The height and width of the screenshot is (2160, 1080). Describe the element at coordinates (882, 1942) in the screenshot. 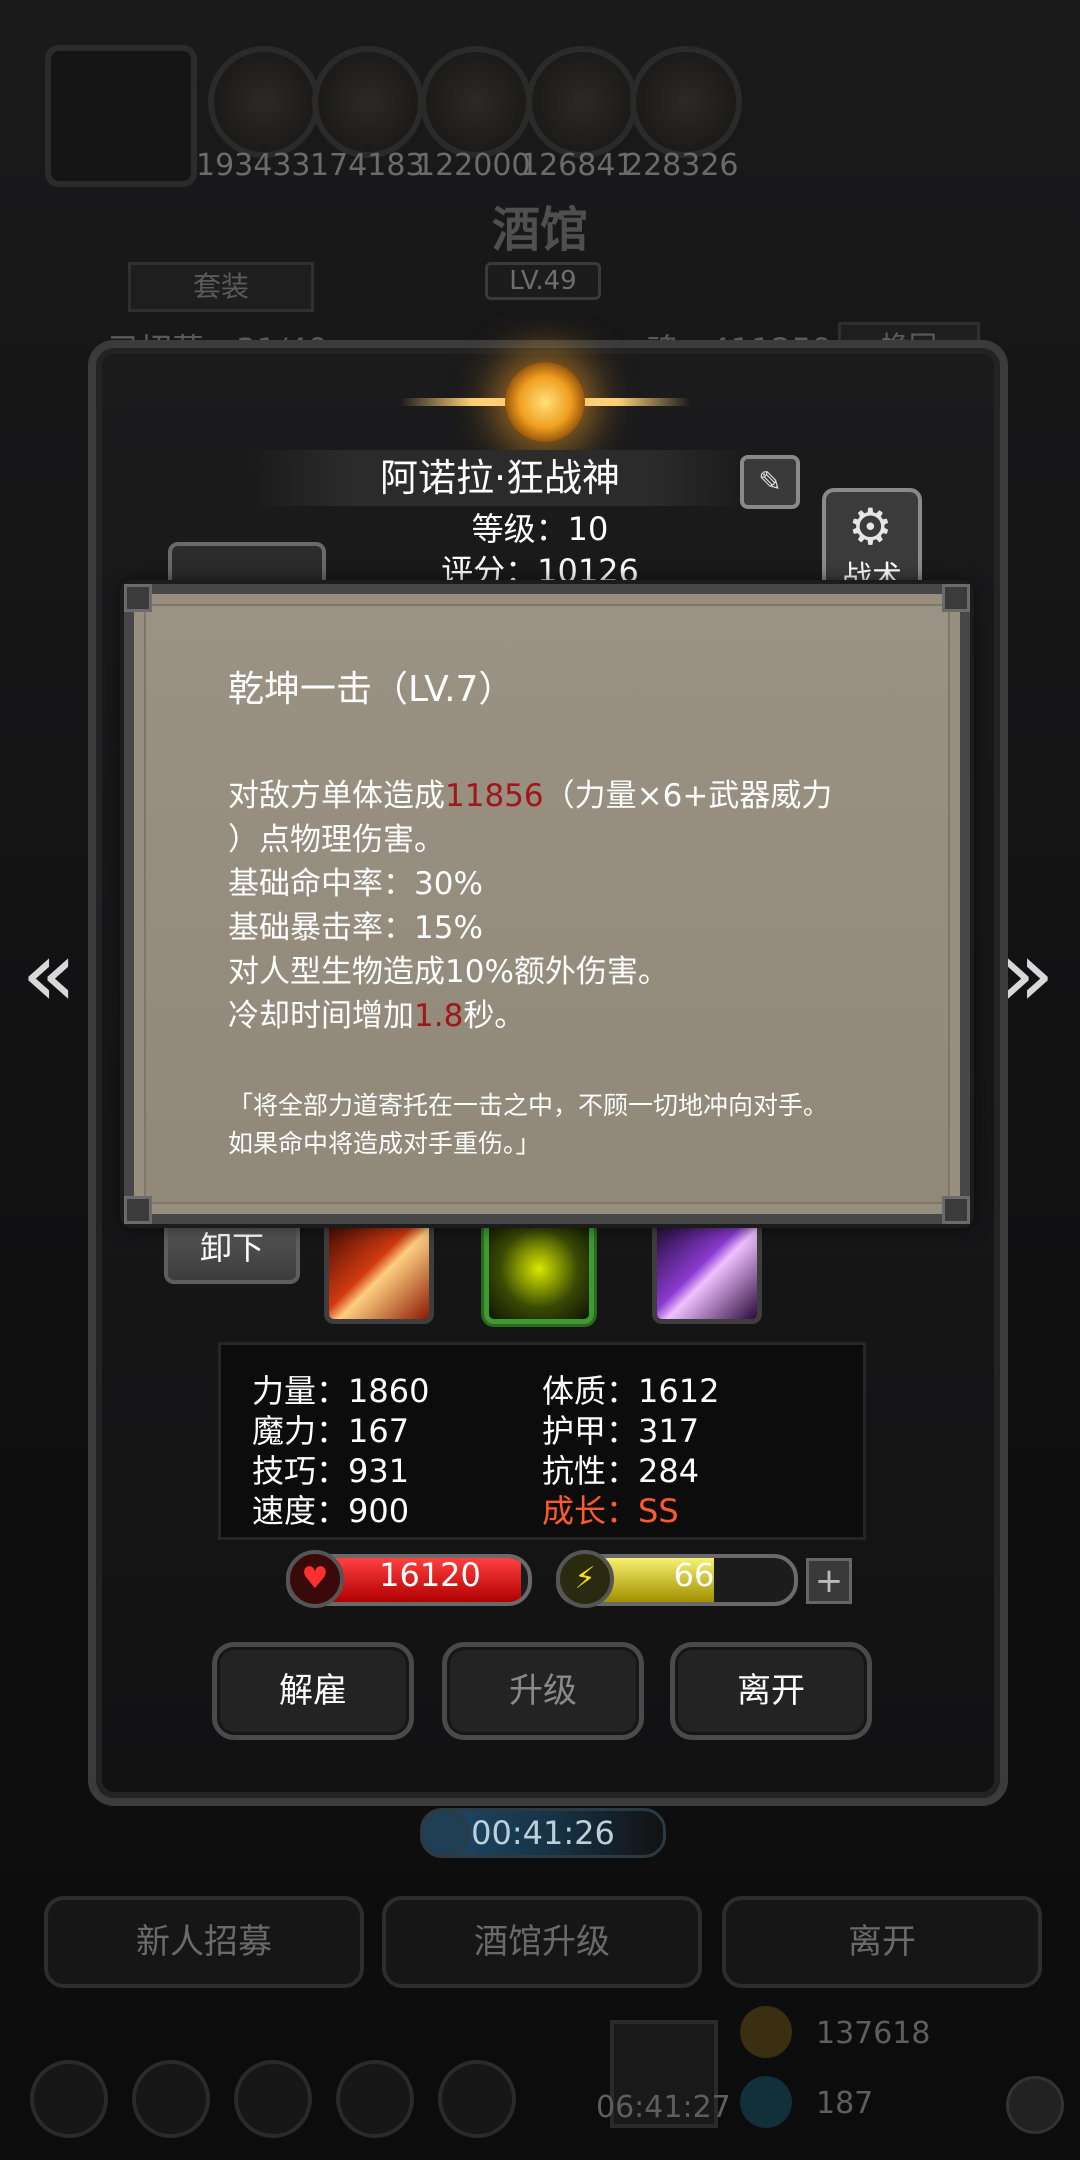

I see `leave-tavern-button: 离开` at that location.